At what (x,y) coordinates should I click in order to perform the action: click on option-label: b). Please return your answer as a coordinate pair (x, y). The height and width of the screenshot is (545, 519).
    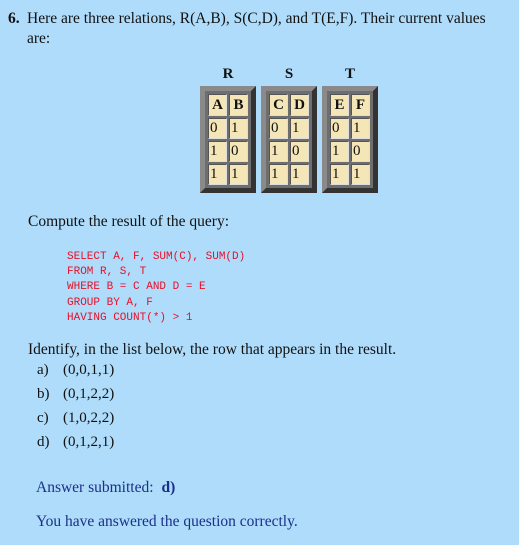
    Looking at the image, I should click on (43, 394).